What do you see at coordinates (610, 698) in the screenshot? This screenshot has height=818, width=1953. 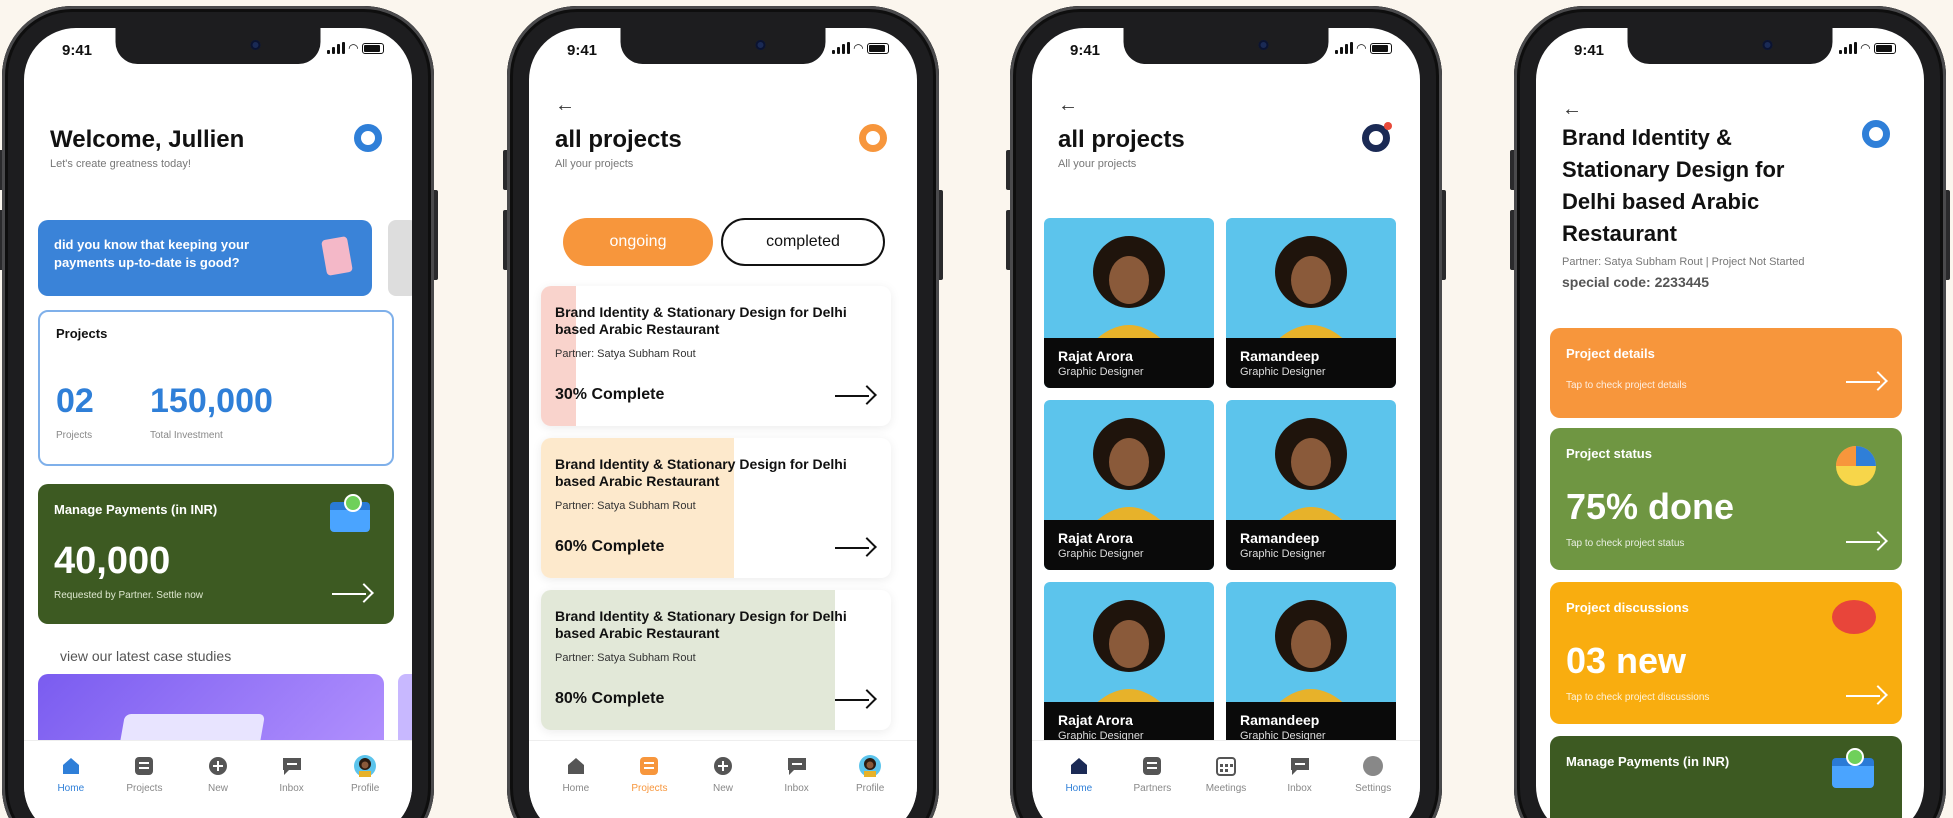 I see `project-progress: 80% Complete` at bounding box center [610, 698].